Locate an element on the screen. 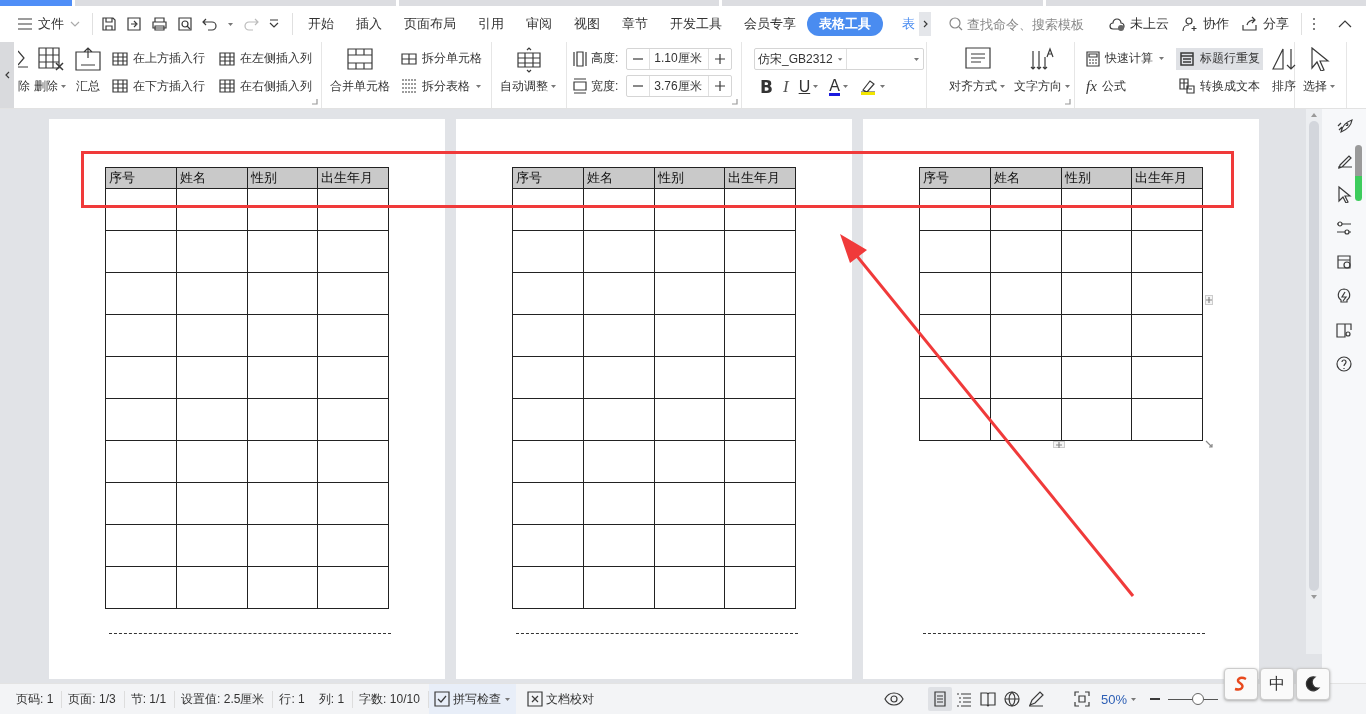 This screenshot has height=714, width=1366. bold-button: B is located at coordinates (766, 86).